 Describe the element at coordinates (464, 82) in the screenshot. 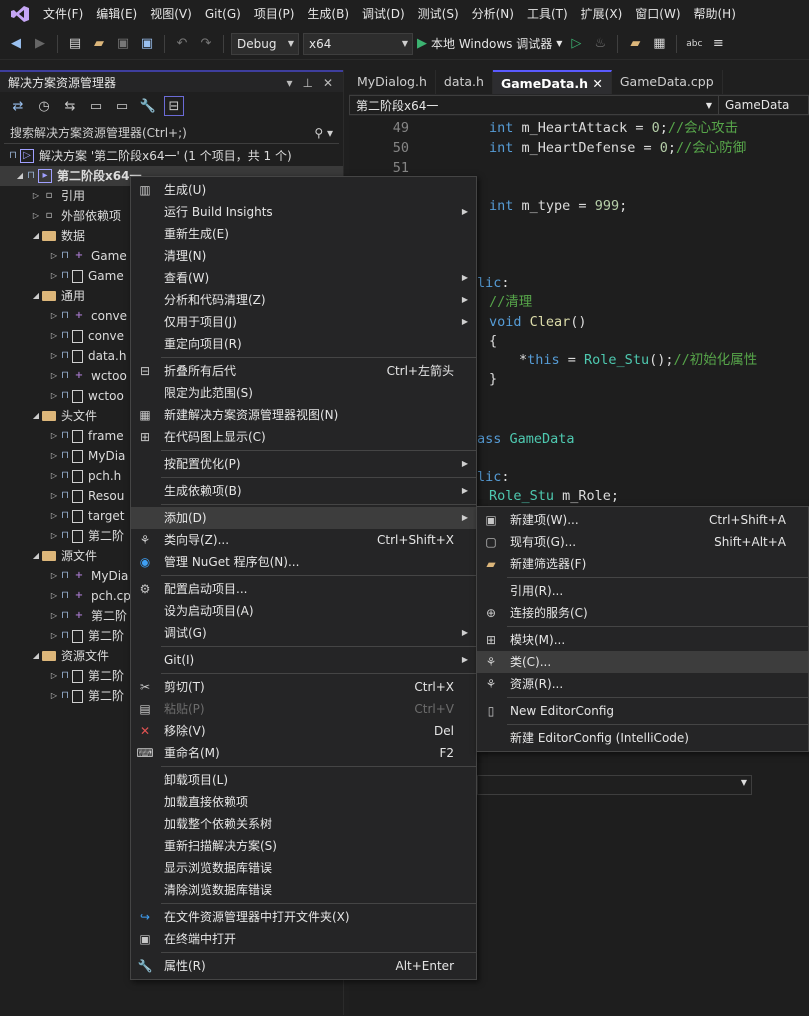

I see `editor-tab: data.h` at that location.